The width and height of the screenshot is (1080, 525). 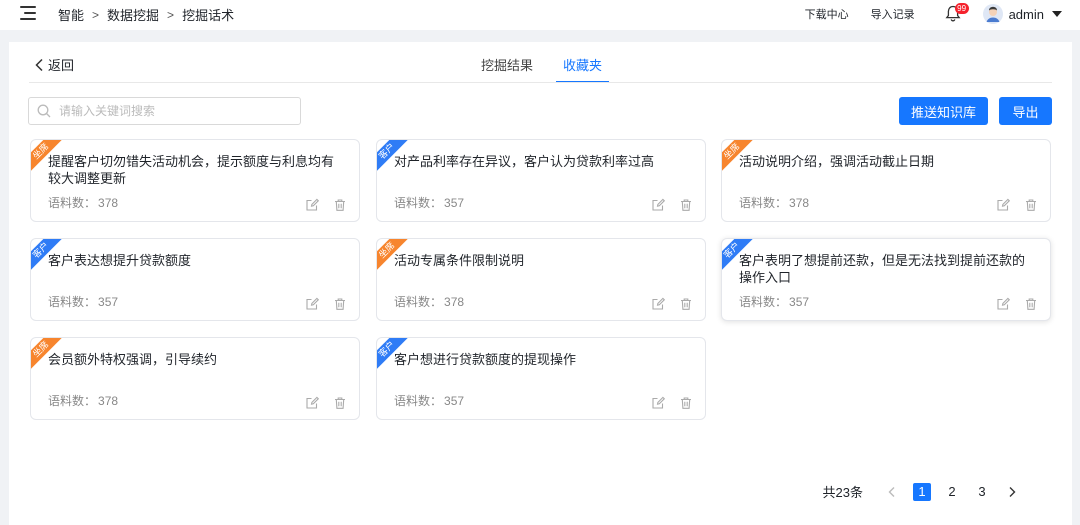 I want to click on user-name: admin, so click(x=1026, y=14).